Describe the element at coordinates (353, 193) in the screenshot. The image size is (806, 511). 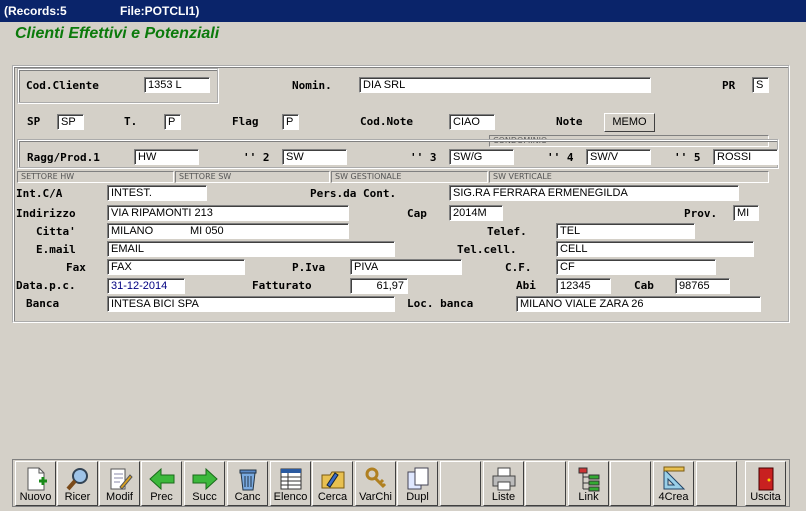
I see `pers-da-cont-label: Pers.da Cont.` at that location.